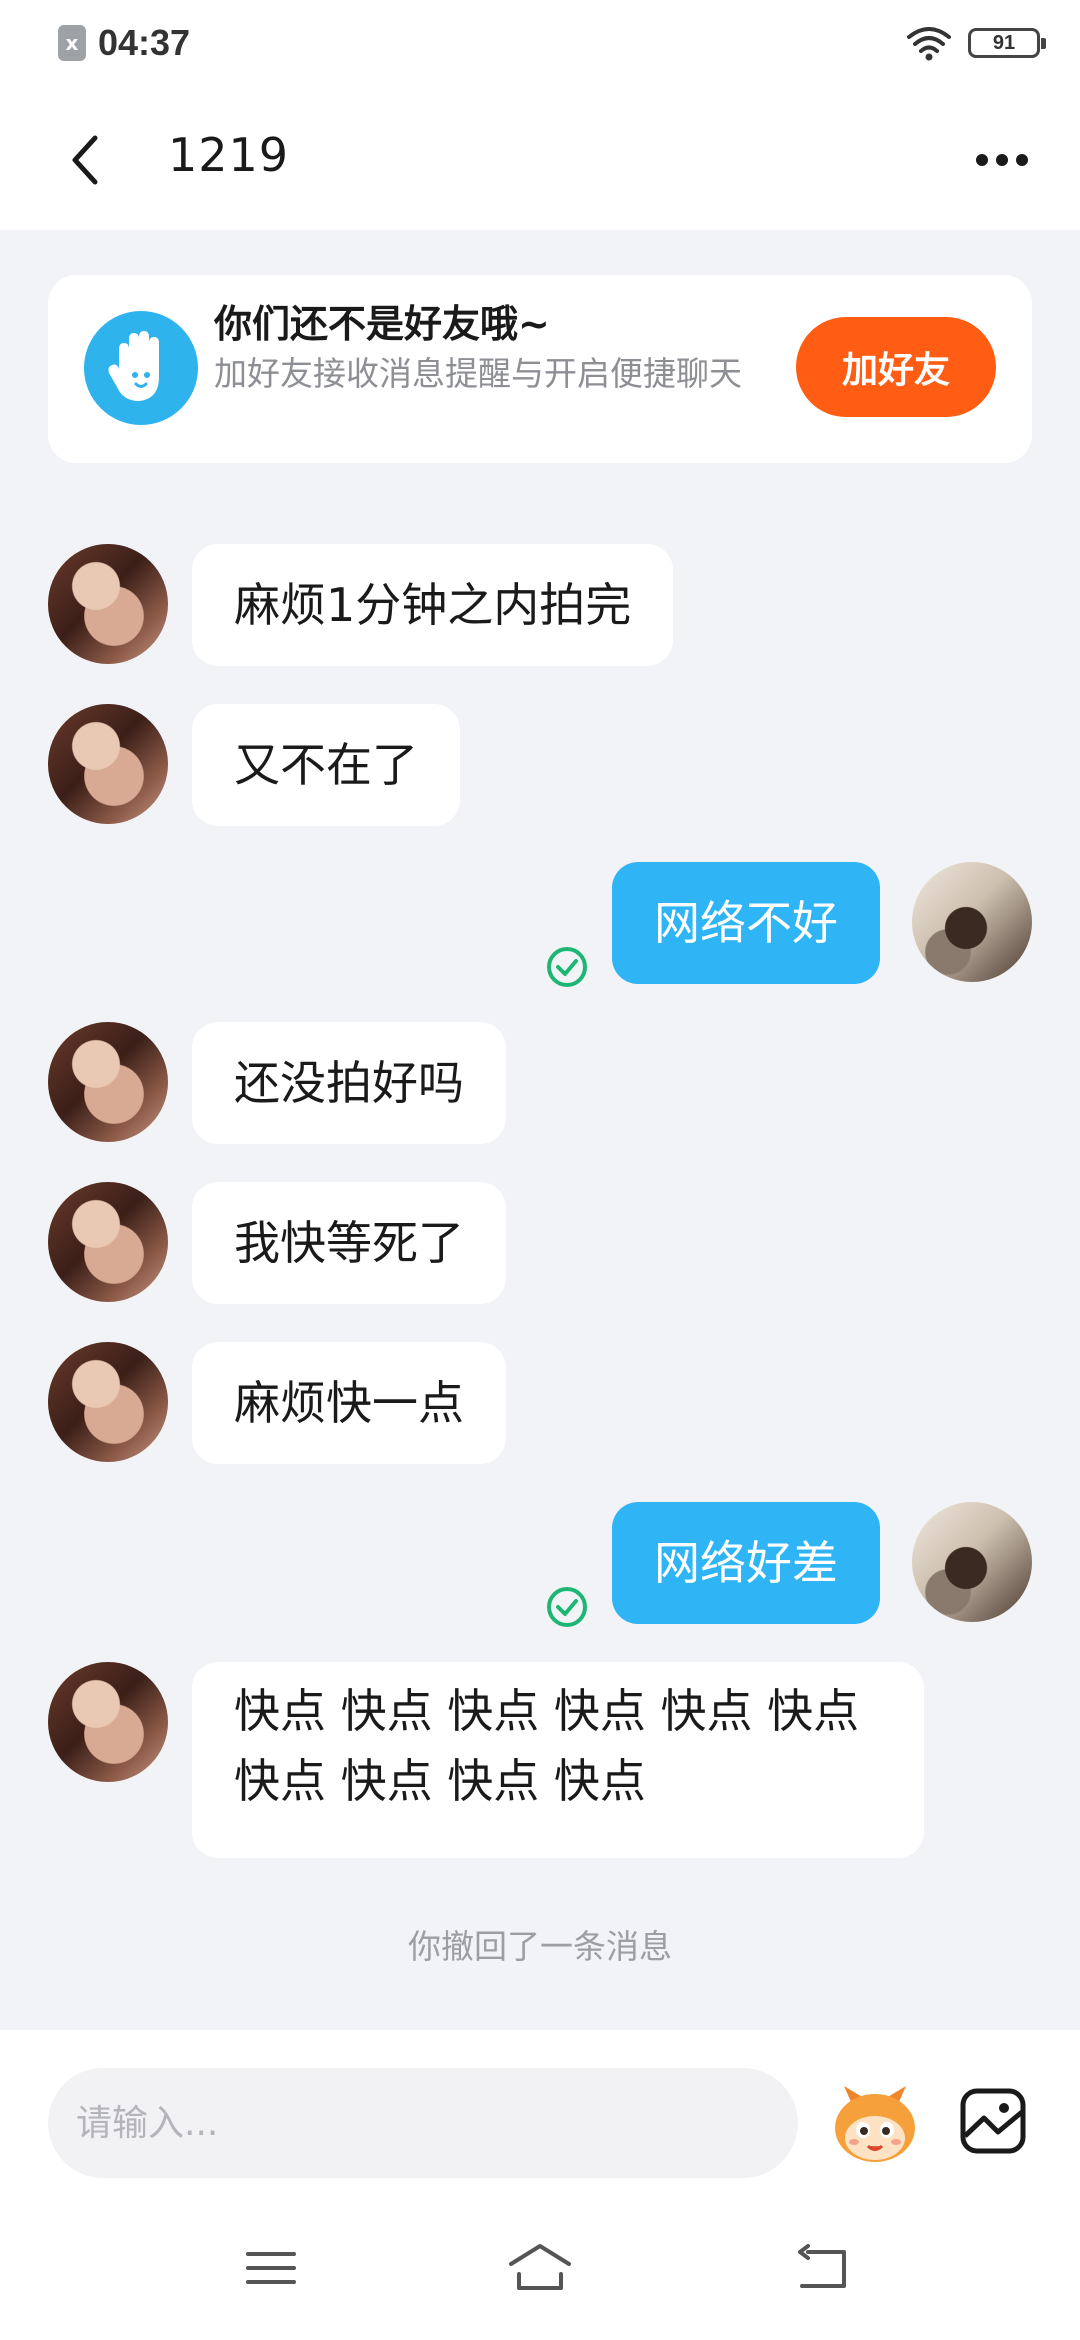 Image resolution: width=1080 pixels, height=2340 pixels. I want to click on incoming-message: 麻烦1分钟之内拍完, so click(433, 605).